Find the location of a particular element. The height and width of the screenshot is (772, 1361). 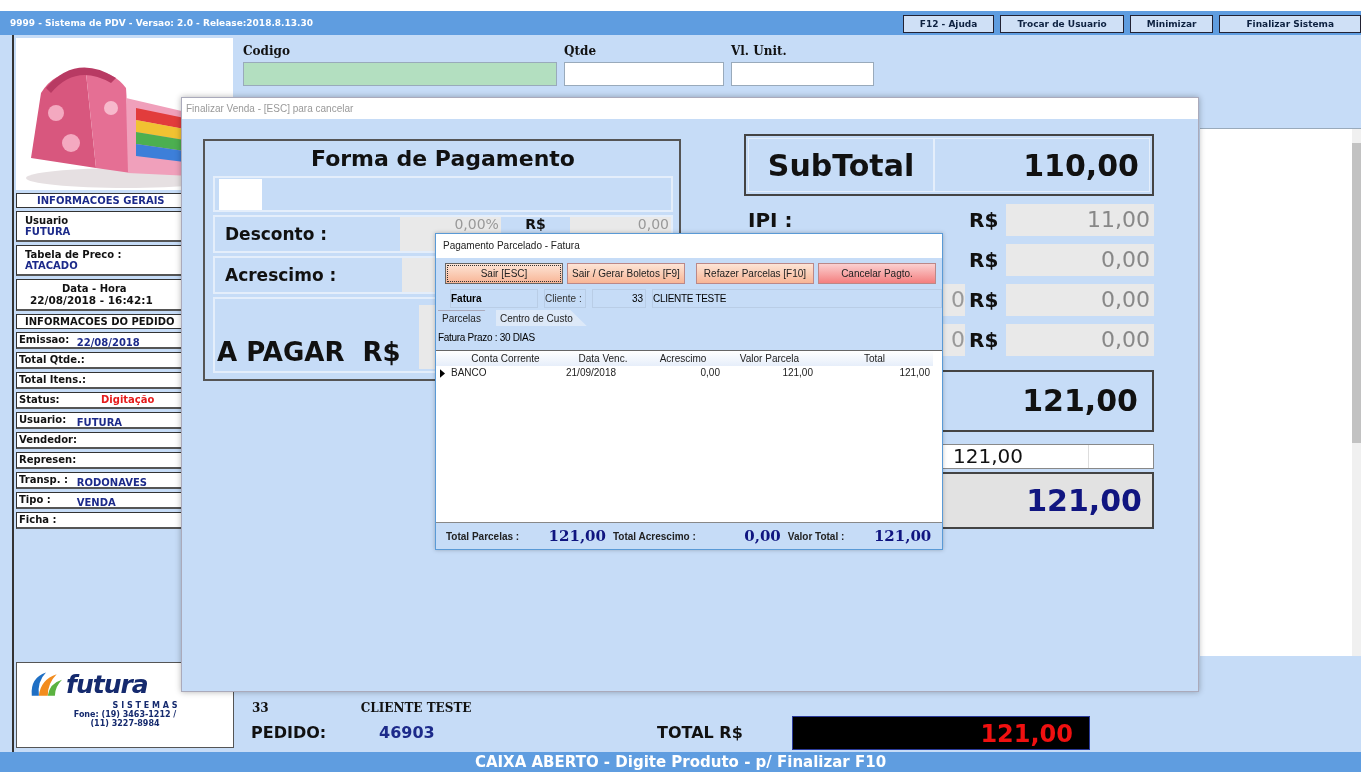

info-label: Total Qtde.: is located at coordinates (52, 360).